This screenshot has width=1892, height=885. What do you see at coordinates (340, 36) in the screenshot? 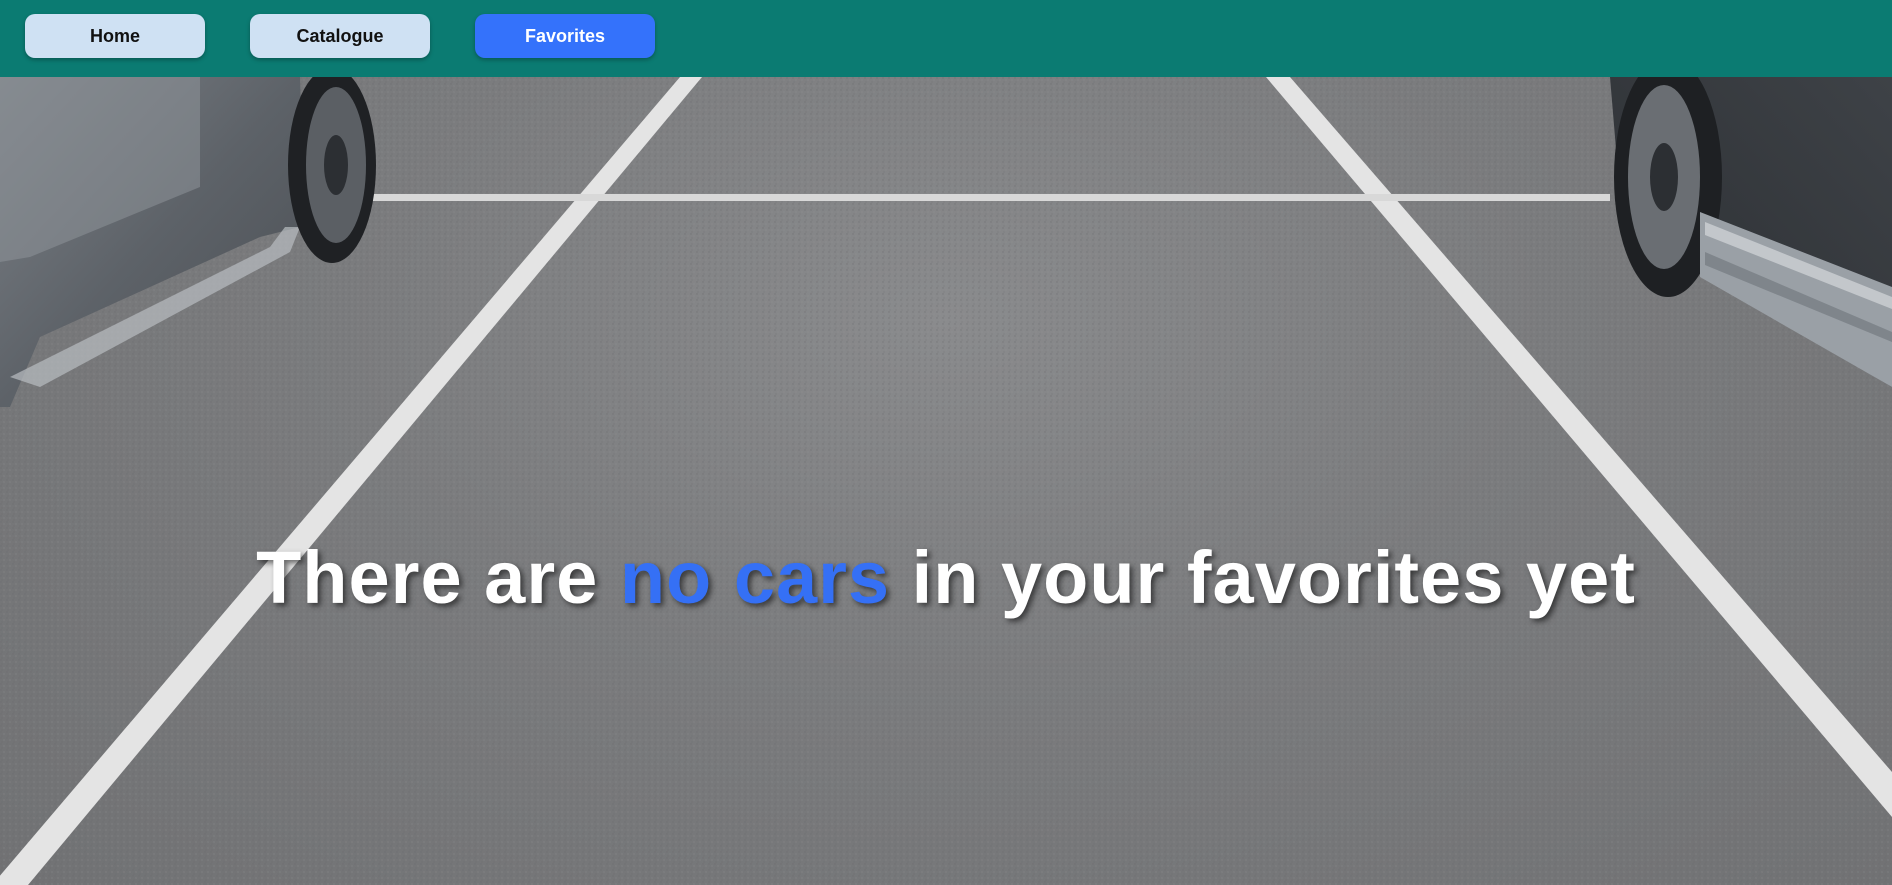
I see `nav-catalogue-button: Catalogue` at bounding box center [340, 36].